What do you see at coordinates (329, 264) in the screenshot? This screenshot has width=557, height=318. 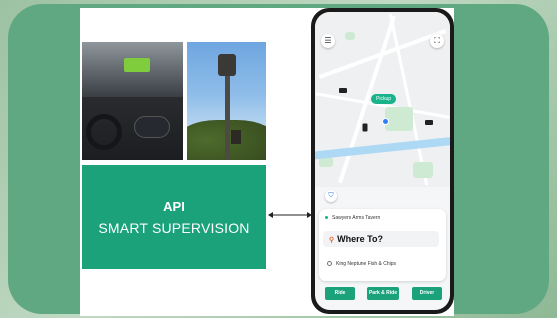 I see `clock-icon` at bounding box center [329, 264].